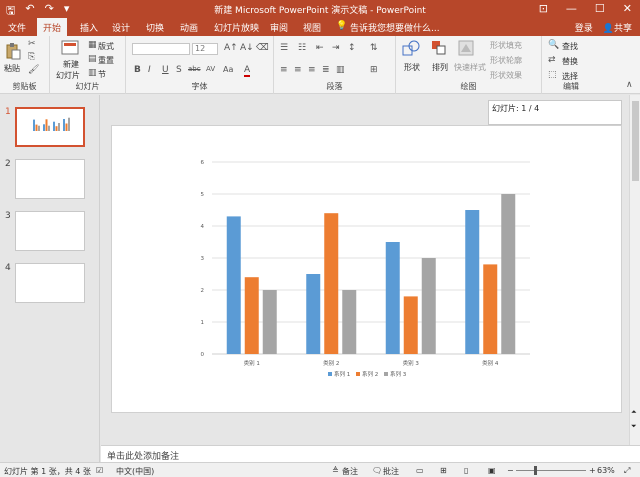 The image size is (640, 477). Describe the element at coordinates (279, 27) in the screenshot. I see `tab-review: 审阅` at that location.